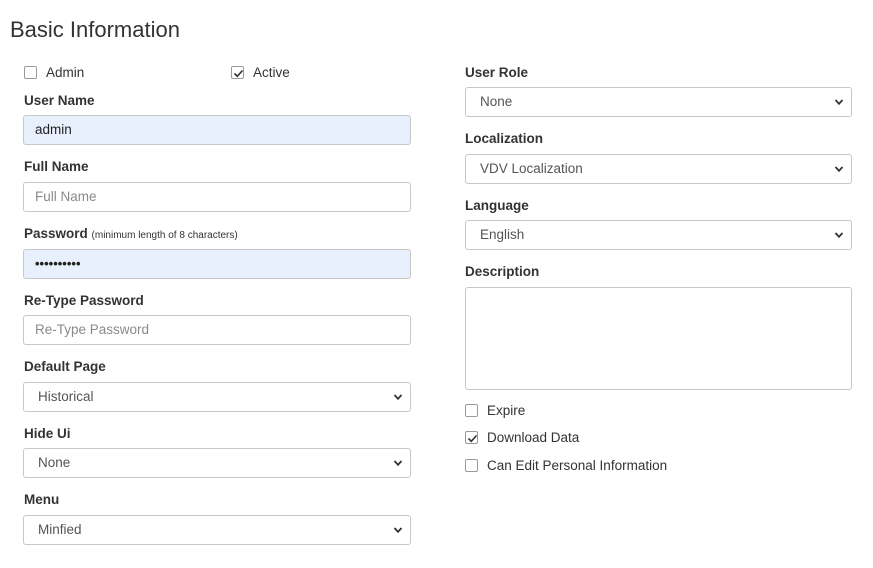 Image resolution: width=873 pixels, height=568 pixels. What do you see at coordinates (95, 29) in the screenshot?
I see `page-title: Basic Information` at bounding box center [95, 29].